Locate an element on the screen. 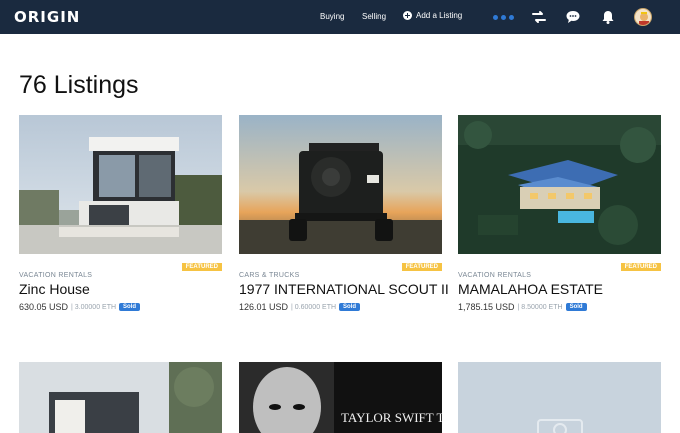  bell-icon is located at coordinates (608, 17).